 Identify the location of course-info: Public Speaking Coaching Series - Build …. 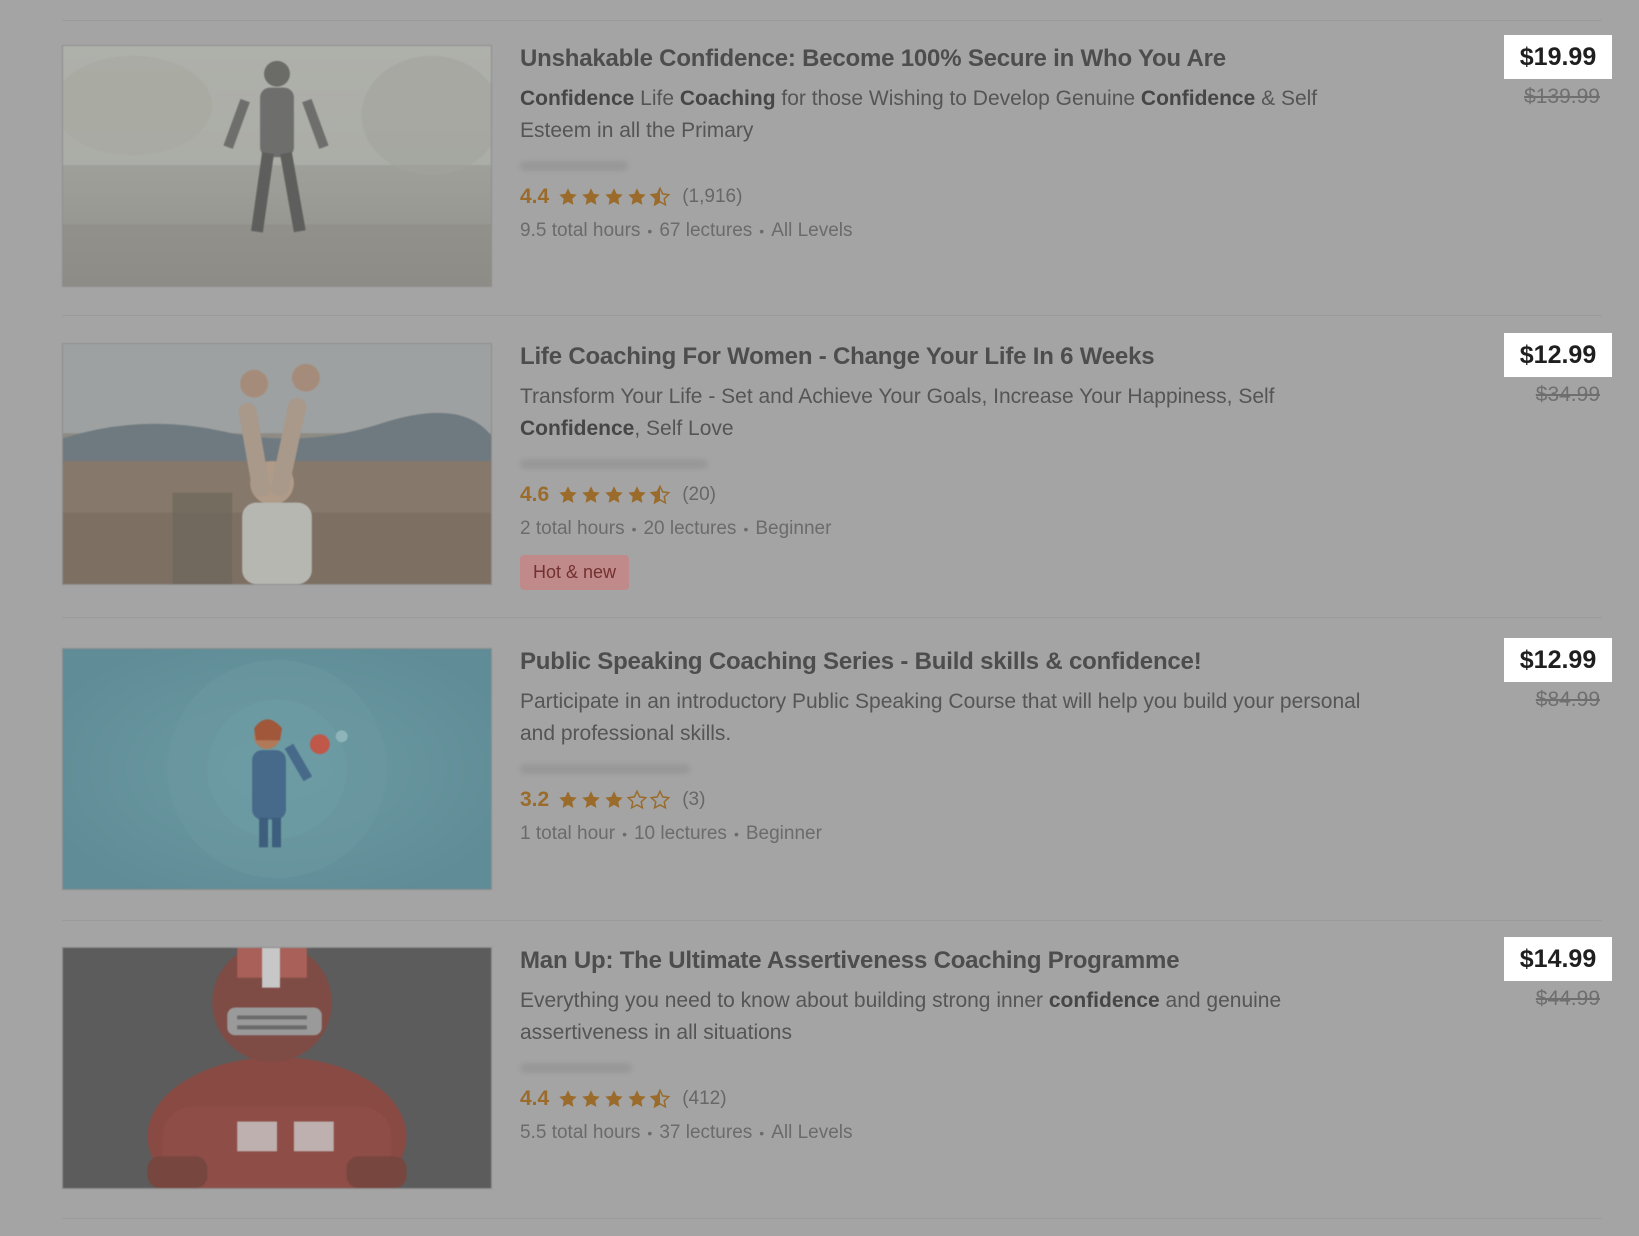
(950, 748).